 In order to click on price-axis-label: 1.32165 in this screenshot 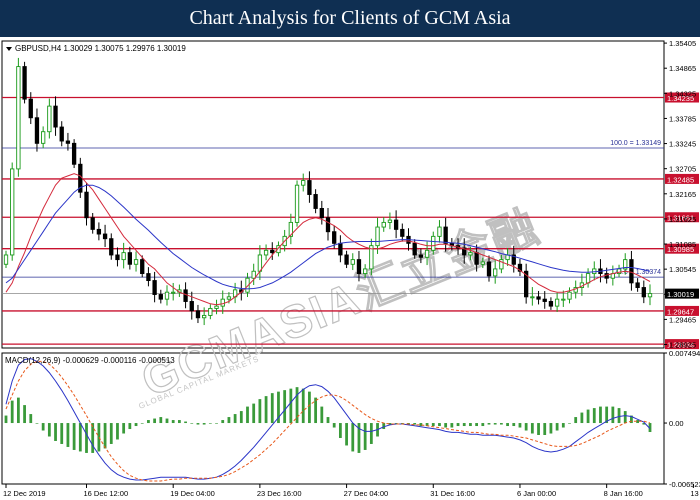, I will do `click(682, 194)`.